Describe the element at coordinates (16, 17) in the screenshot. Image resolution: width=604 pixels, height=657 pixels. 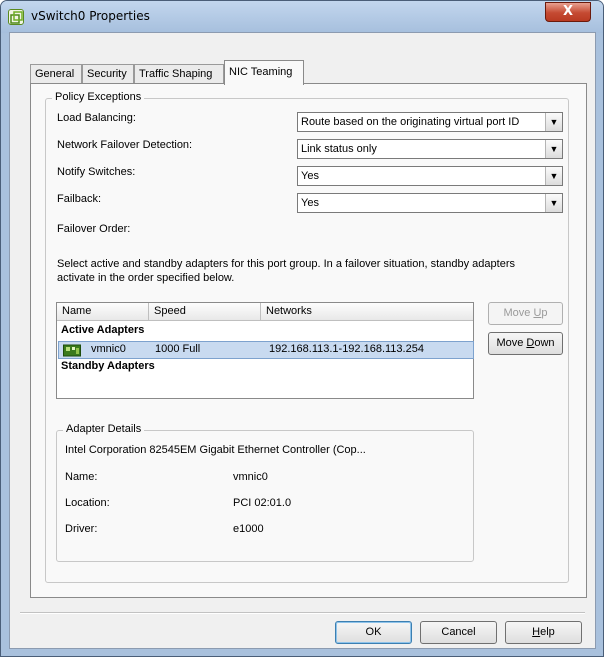
I see `vsphere-icon` at that location.